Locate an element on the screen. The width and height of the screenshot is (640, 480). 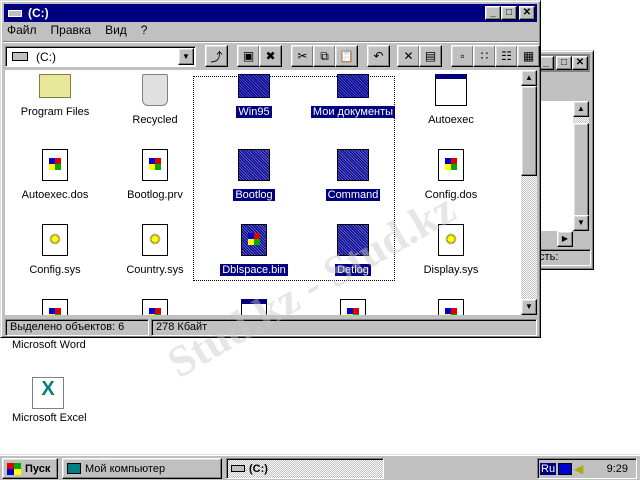
file-label: Country.sys is located at coordinates (155, 270).